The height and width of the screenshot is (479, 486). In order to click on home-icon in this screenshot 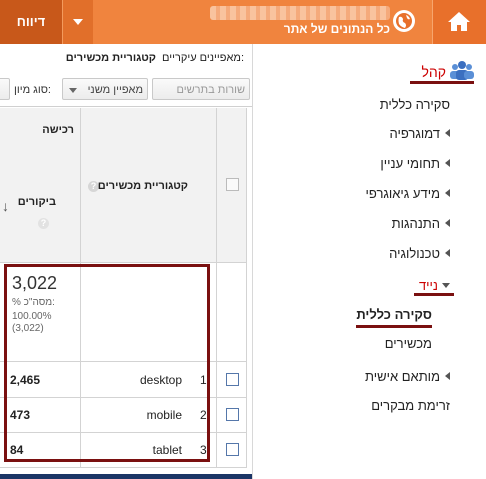, I will do `click(459, 21)`.